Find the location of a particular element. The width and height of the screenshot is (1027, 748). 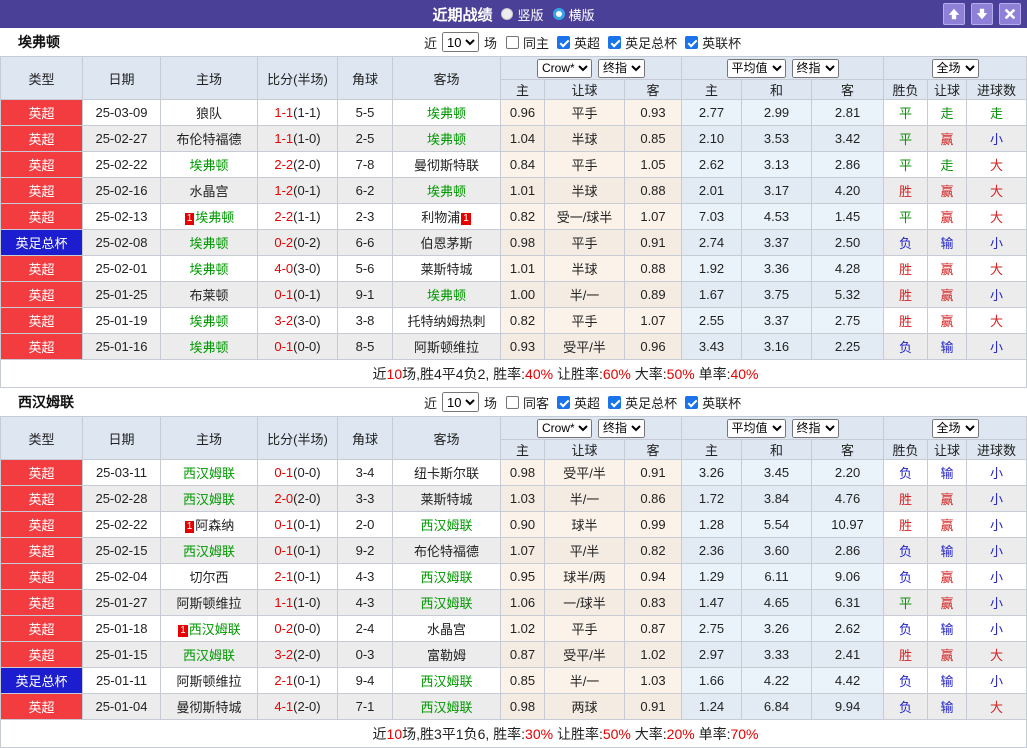

radio-vertical: 竖版 is located at coordinates (522, 14).